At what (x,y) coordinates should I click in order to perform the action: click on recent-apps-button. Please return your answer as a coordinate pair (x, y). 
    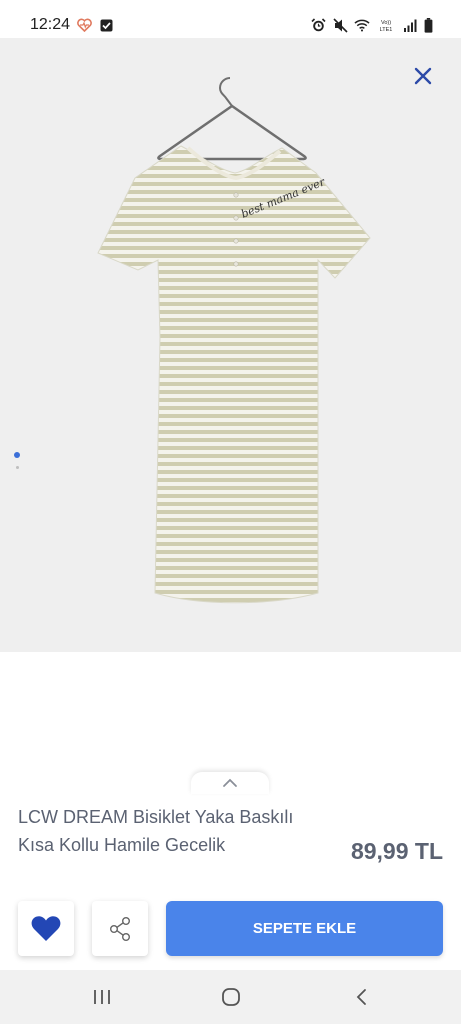
    Looking at the image, I should click on (102, 997).